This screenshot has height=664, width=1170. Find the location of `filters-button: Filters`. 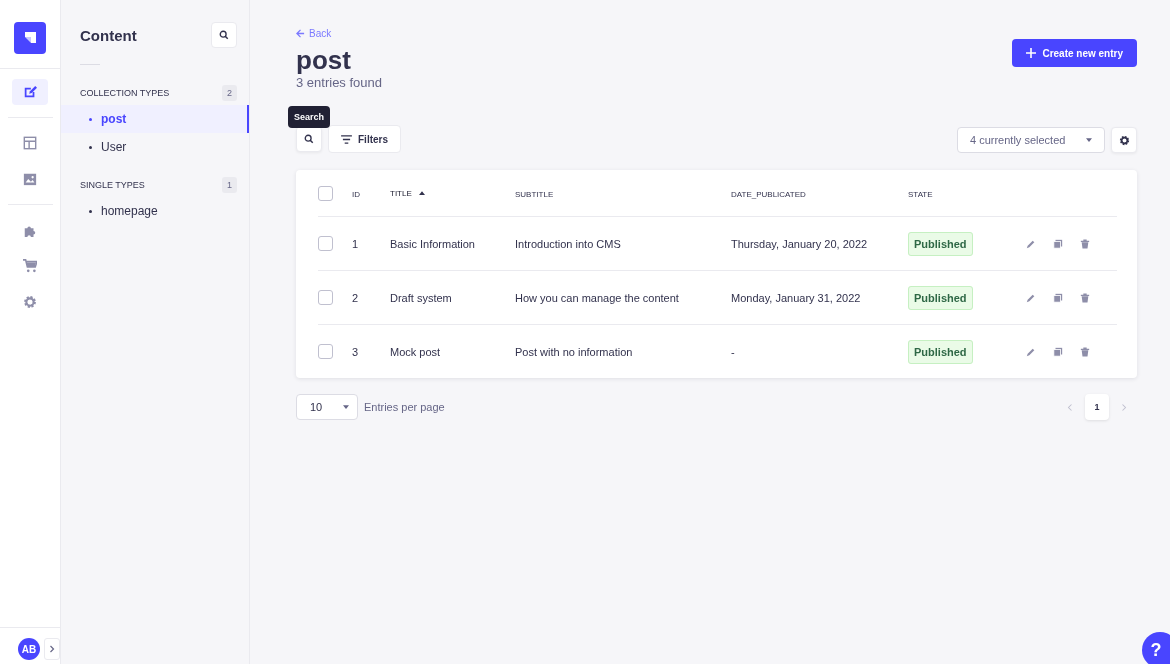

filters-button: Filters is located at coordinates (364, 139).